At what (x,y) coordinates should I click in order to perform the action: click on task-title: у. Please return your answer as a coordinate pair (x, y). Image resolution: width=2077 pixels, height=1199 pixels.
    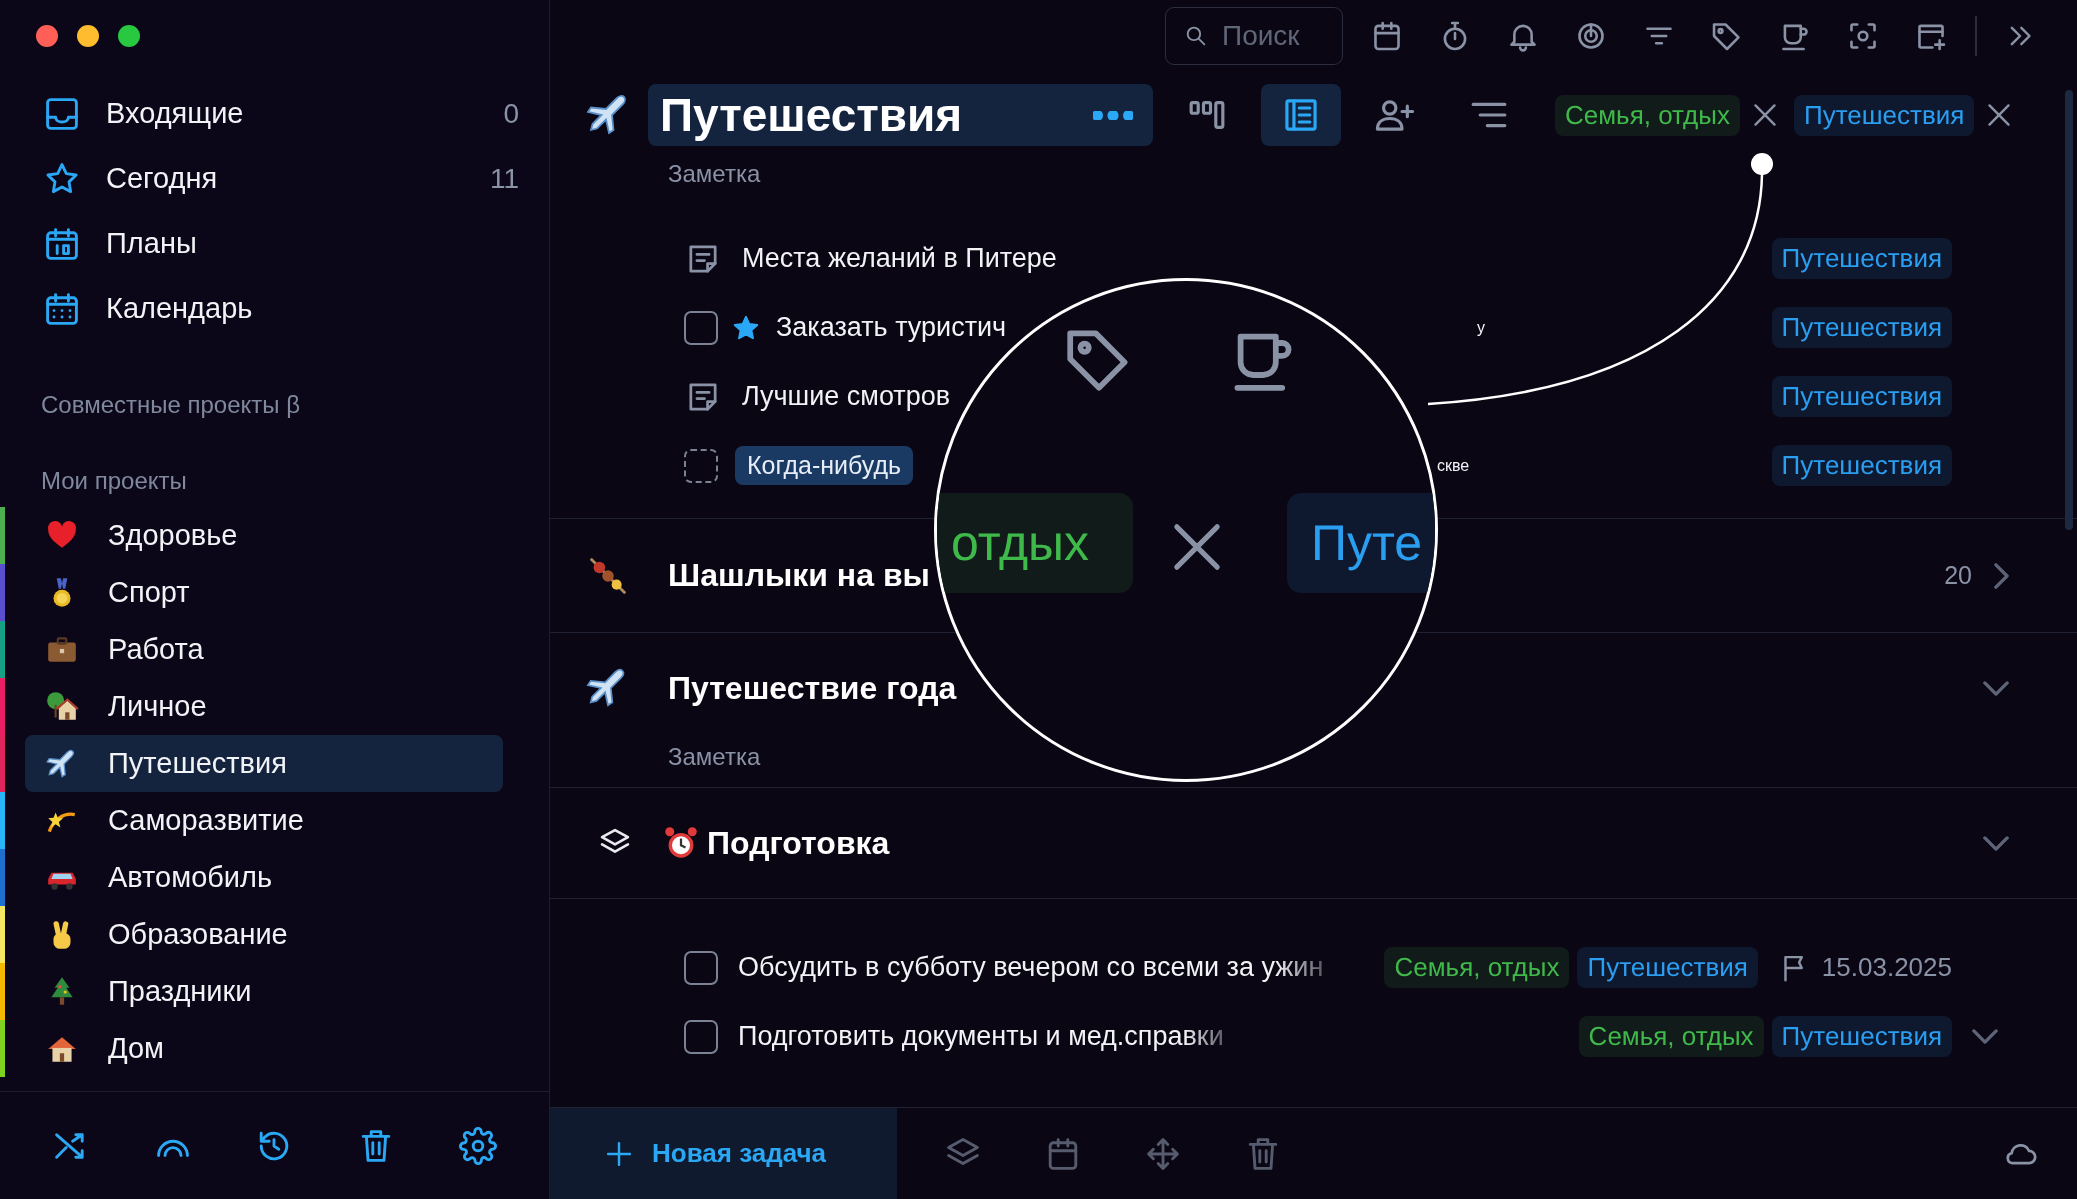
    Looking at the image, I should click on (1481, 327).